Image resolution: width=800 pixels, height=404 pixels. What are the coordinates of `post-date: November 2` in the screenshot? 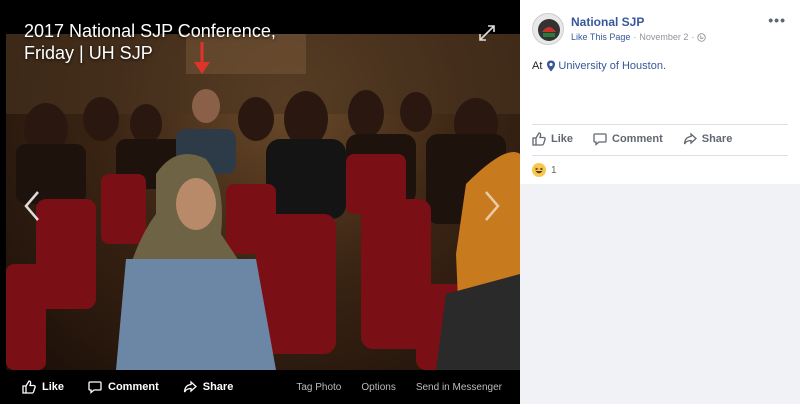 It's located at (663, 37).